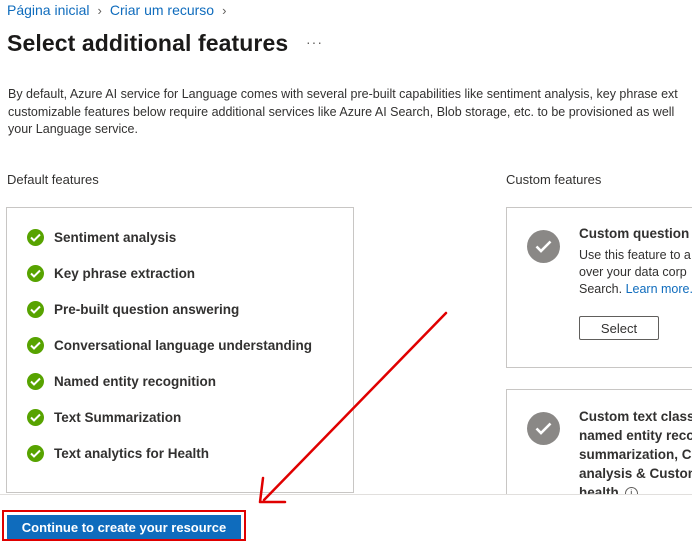 This screenshot has height=549, width=692. What do you see at coordinates (115, 237) in the screenshot?
I see `feature-label: Sentiment analysis` at bounding box center [115, 237].